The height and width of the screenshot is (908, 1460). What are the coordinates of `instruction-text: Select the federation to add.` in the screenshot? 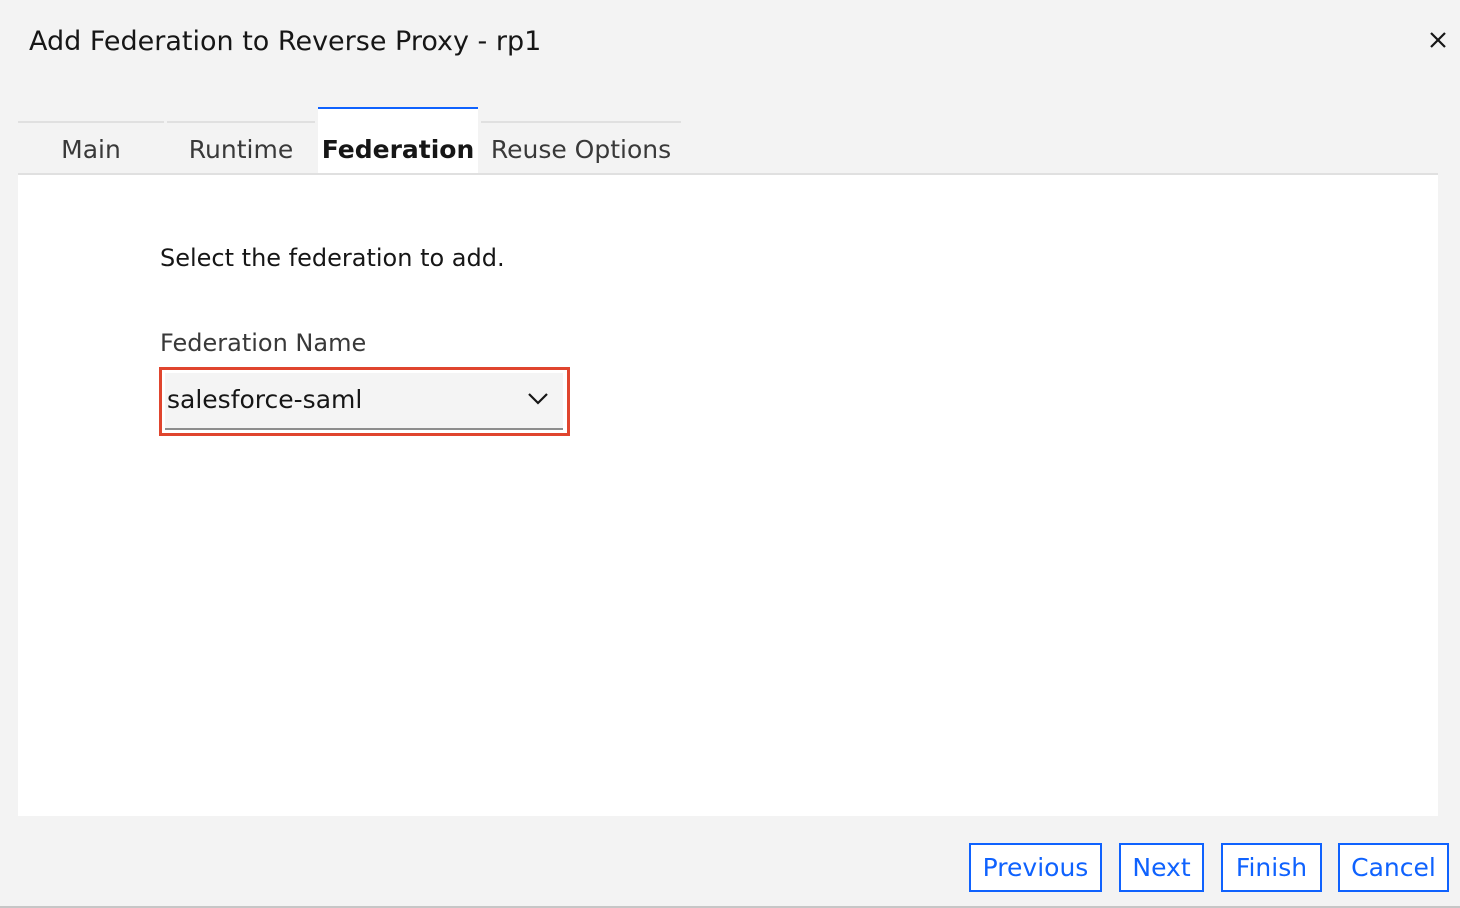 It's located at (332, 258).